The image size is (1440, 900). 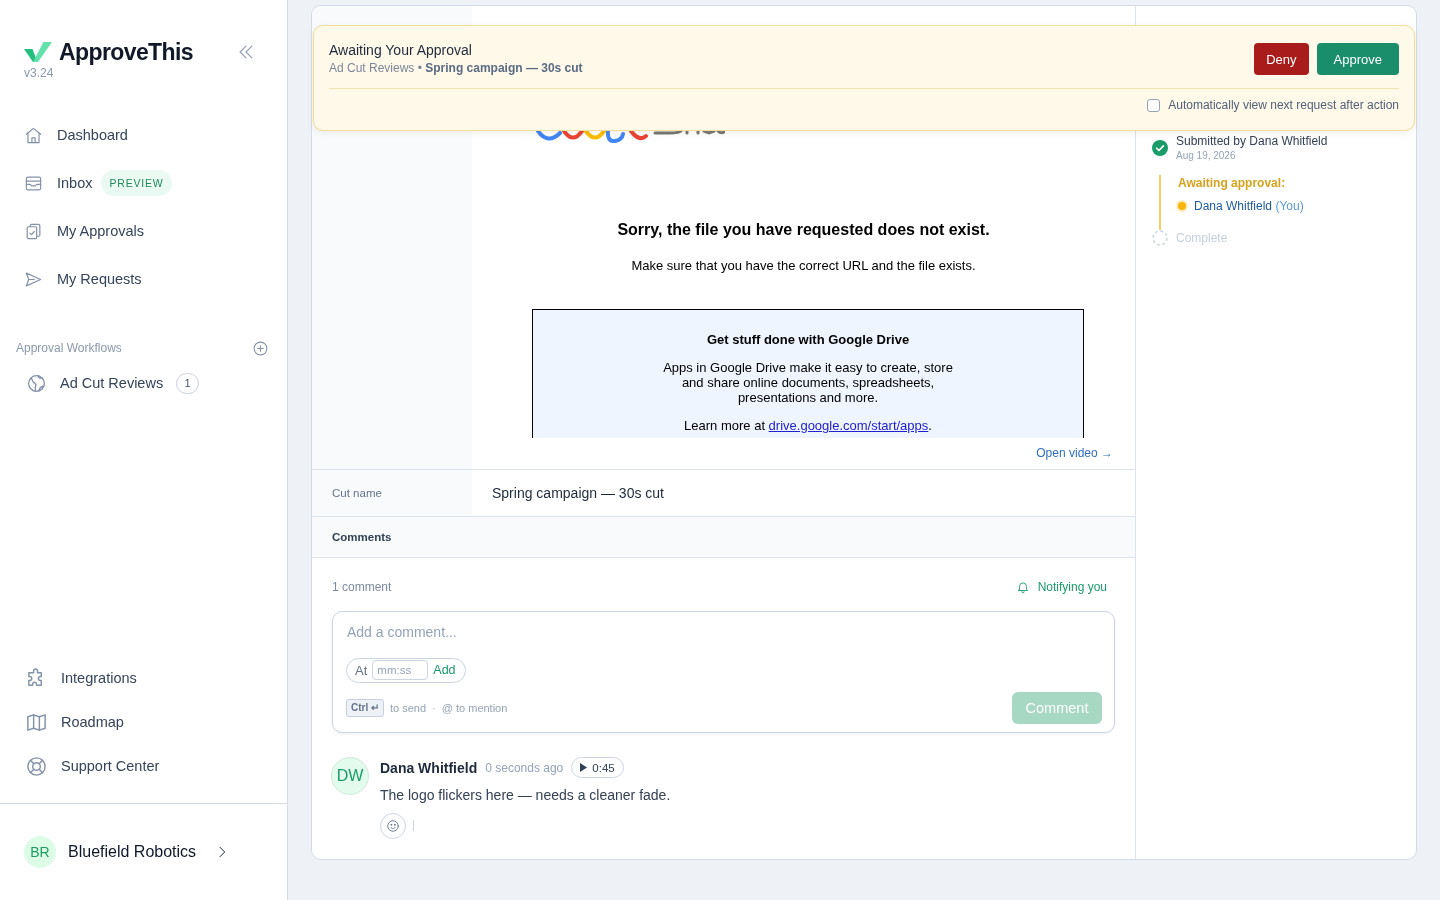 I want to click on play-icon, so click(x=584, y=768).